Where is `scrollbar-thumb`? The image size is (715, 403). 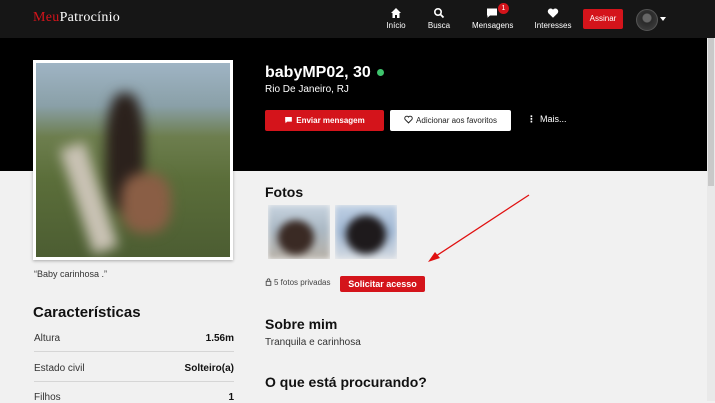
scrollbar-thumb is located at coordinates (711, 112).